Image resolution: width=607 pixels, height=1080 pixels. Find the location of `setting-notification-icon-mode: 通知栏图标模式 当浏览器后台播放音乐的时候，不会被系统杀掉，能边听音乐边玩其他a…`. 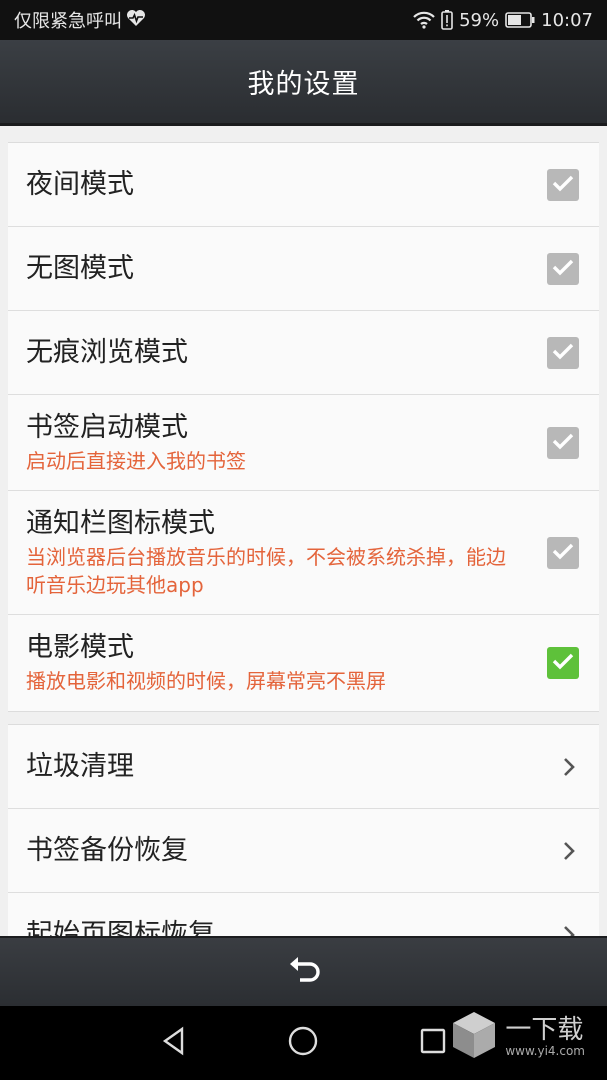

setting-notification-icon-mode: 通知栏图标模式 当浏览器后台播放音乐的时候，不会被系统杀掉，能边听音乐边玩其他a… is located at coordinates (303, 553).